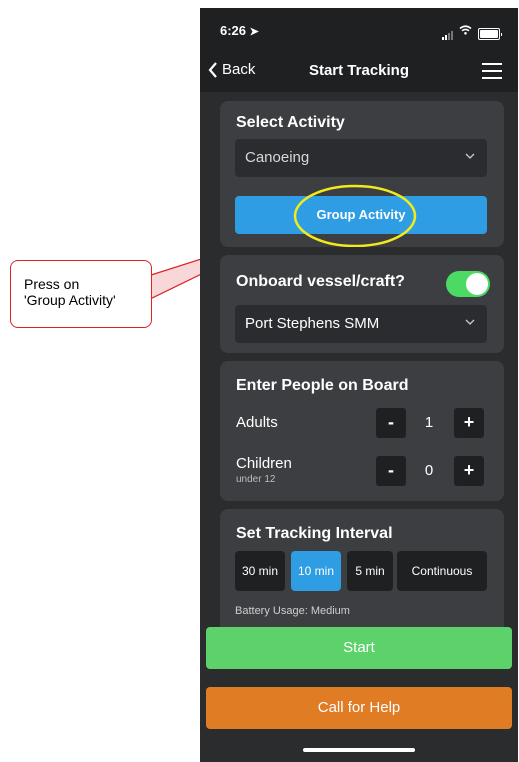  I want to click on activity-value: Canoeing, so click(277, 157).